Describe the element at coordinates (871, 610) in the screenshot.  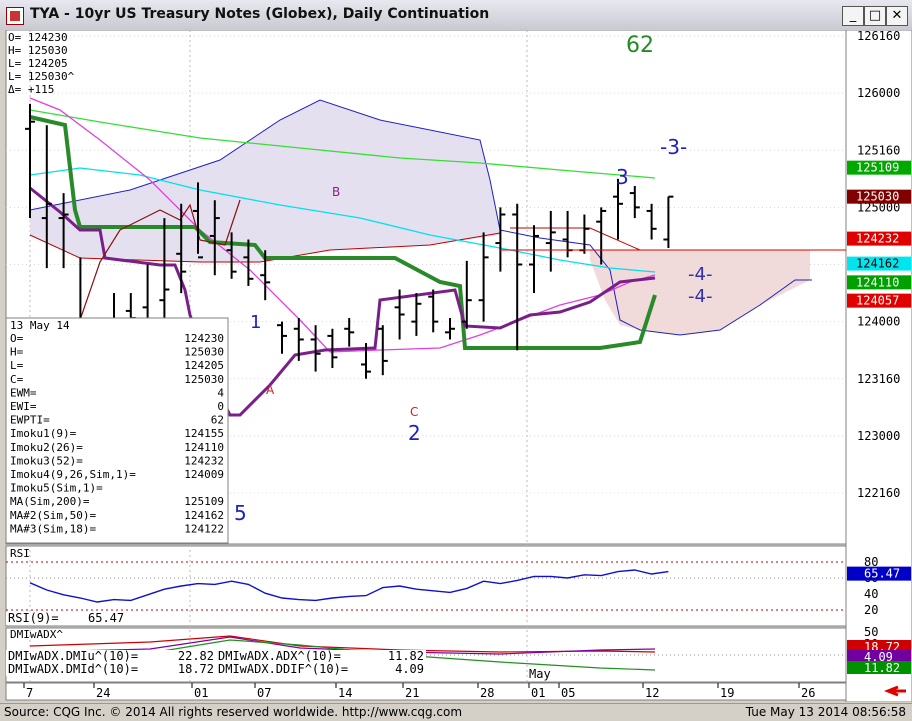
I see `rsi-tick-label: 20` at that location.